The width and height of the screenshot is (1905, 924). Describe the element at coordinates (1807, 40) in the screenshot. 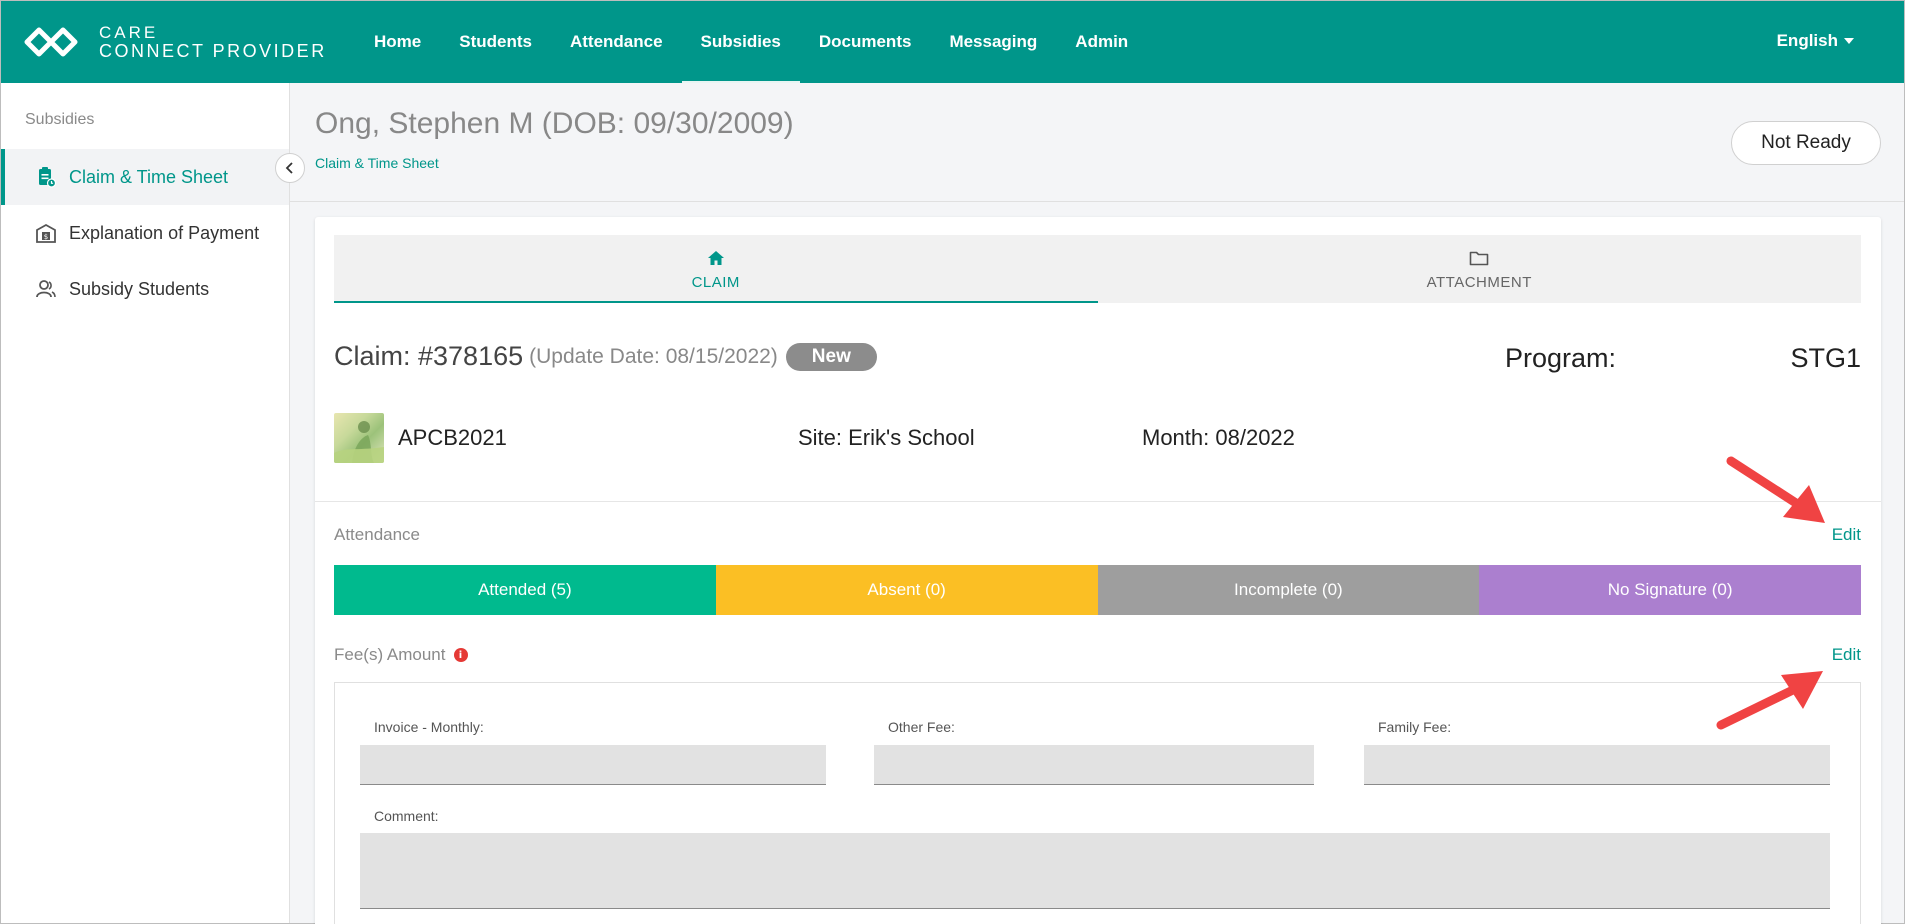

I see `language-label: English` at that location.